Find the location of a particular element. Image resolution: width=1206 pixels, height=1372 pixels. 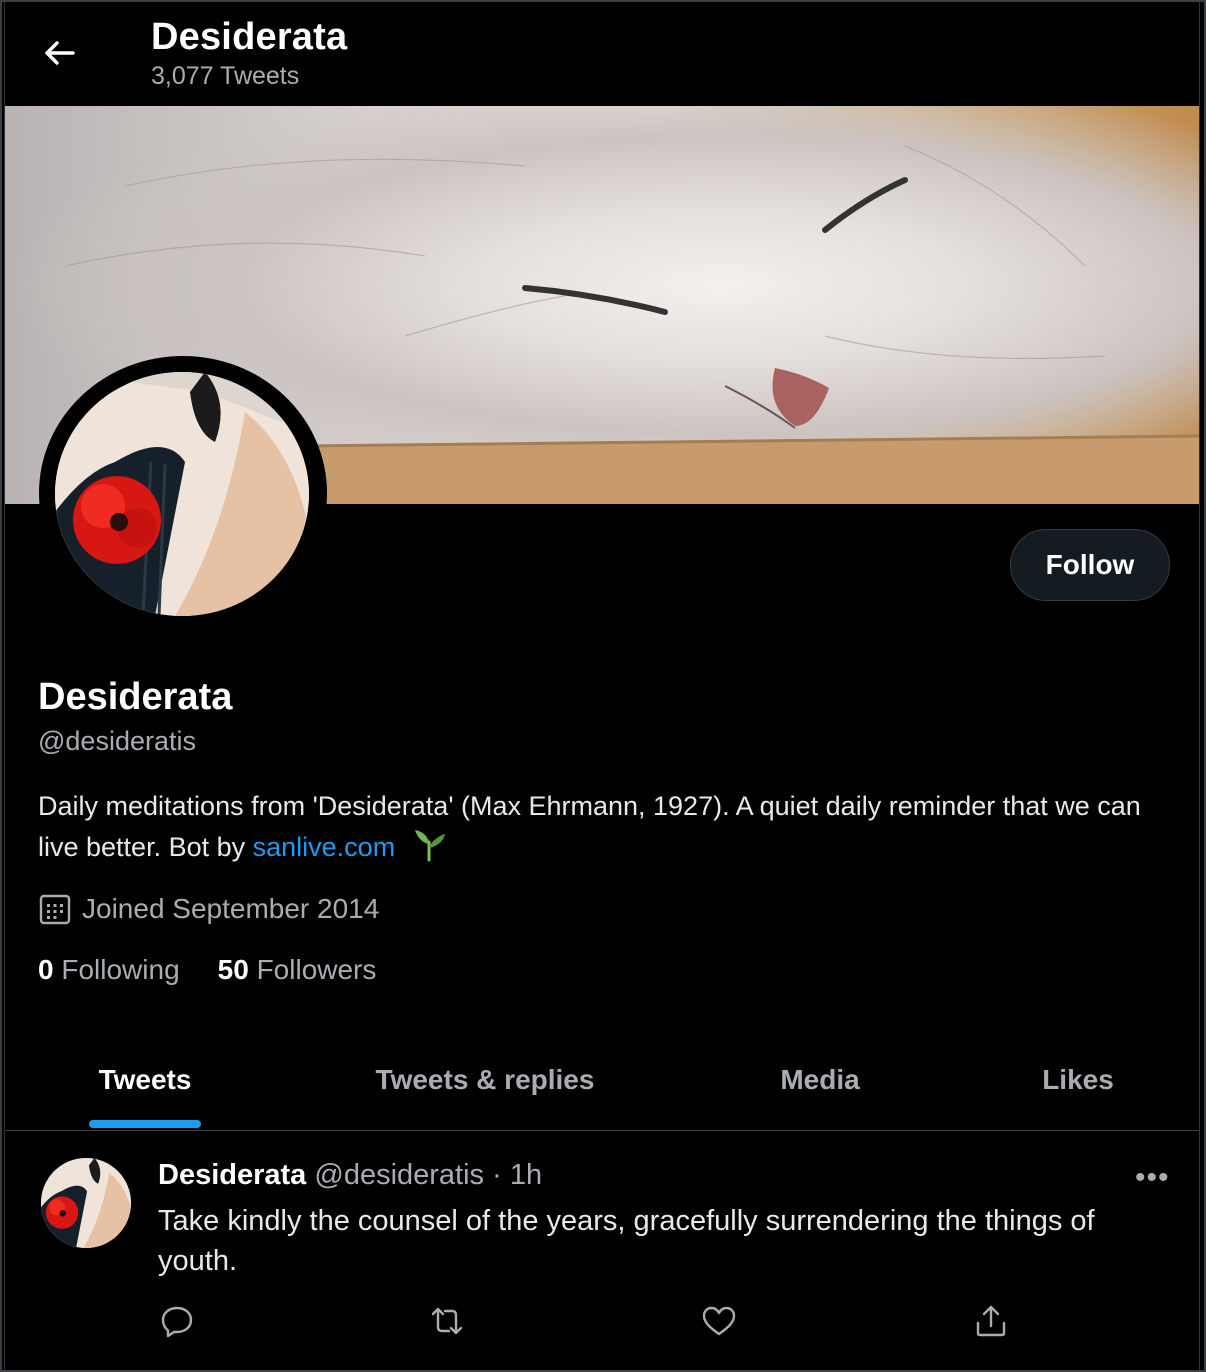

profile-avatar is located at coordinates (183, 493).